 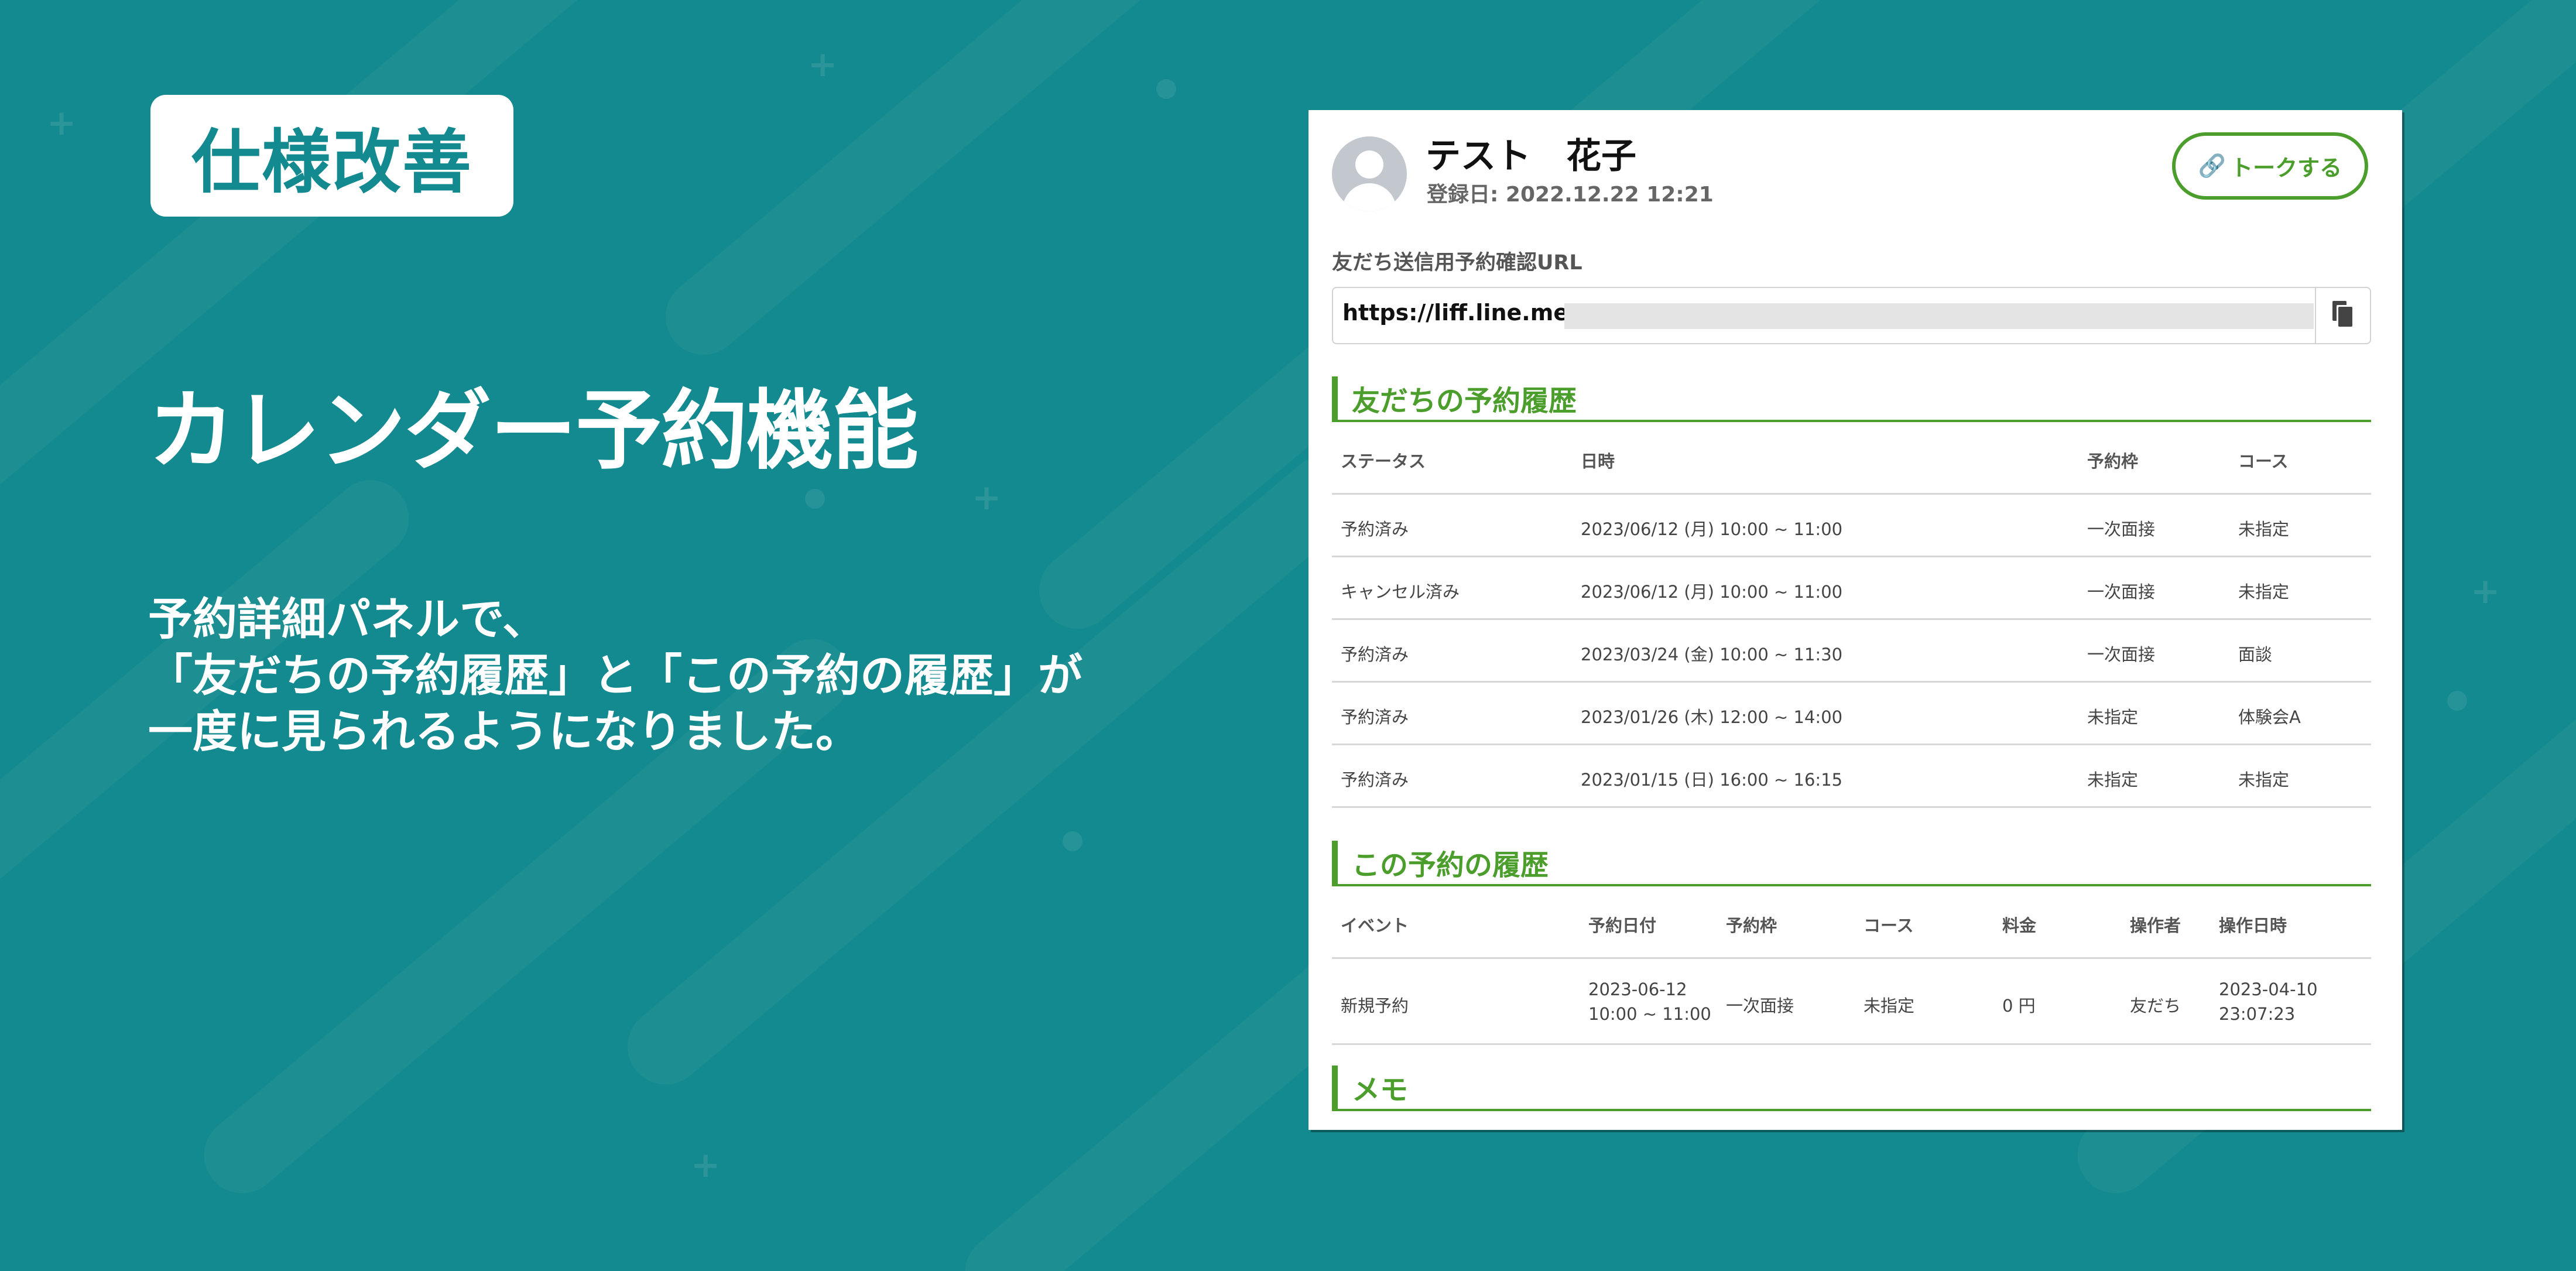 What do you see at coordinates (1851, 458) in the screenshot?
I see `table-header: ステータス 日時 予約枠 コース` at bounding box center [1851, 458].